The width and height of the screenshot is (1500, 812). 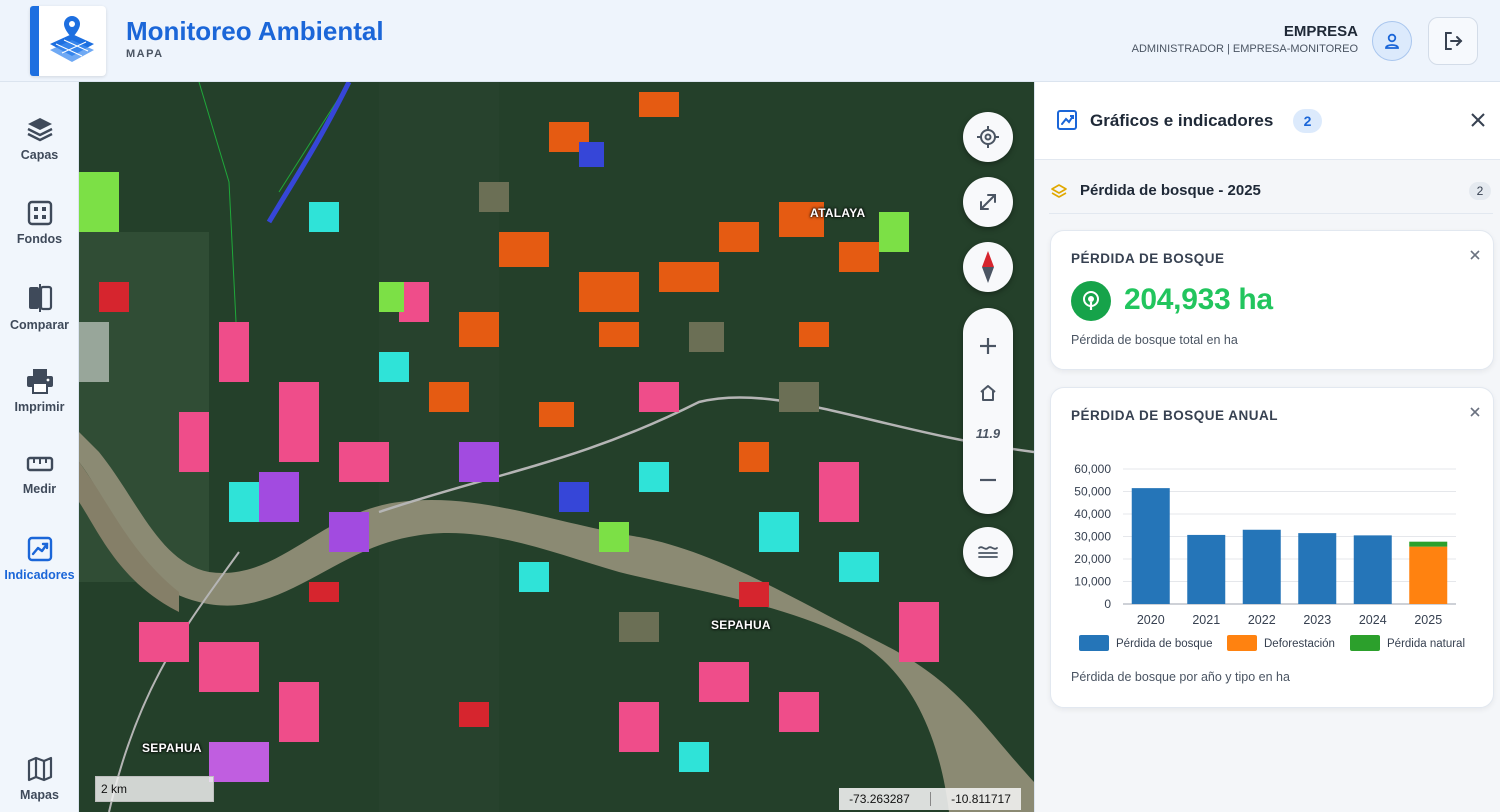 What do you see at coordinates (1271, 194) in the screenshot?
I see `layer-group-header: Pérdida de bosque - 2025 2` at bounding box center [1271, 194].